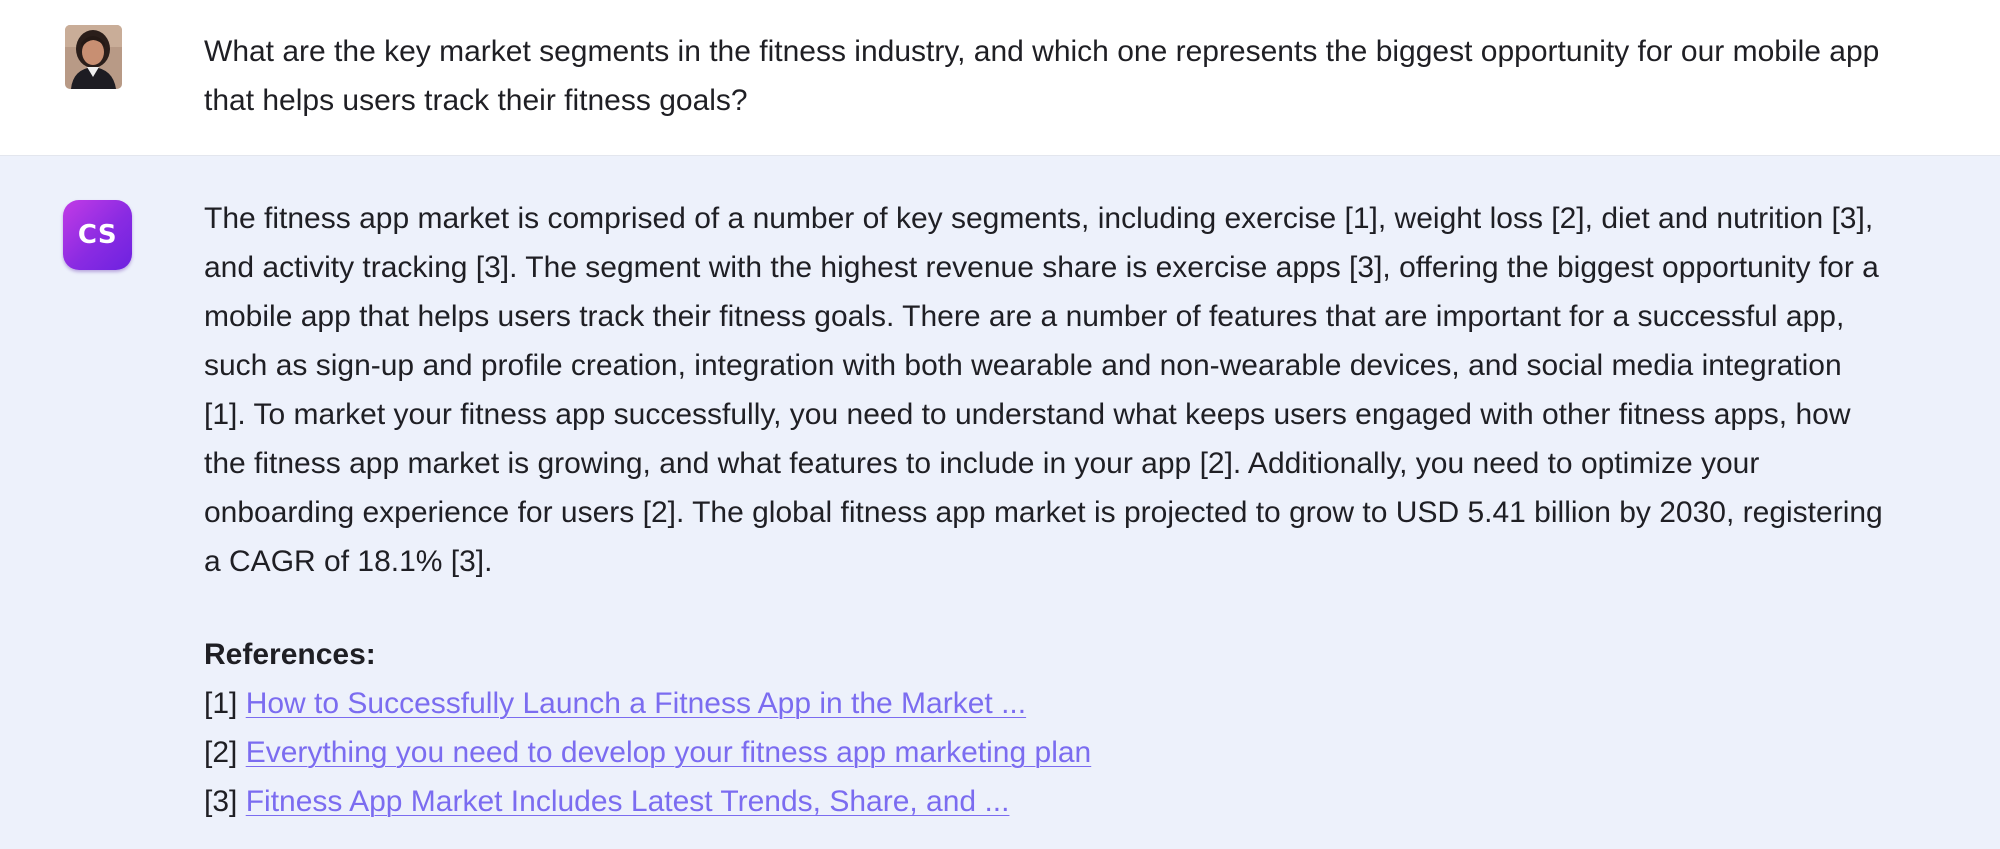 The height and width of the screenshot is (849, 2000). I want to click on assistant-avatar-label: CS, so click(97, 235).